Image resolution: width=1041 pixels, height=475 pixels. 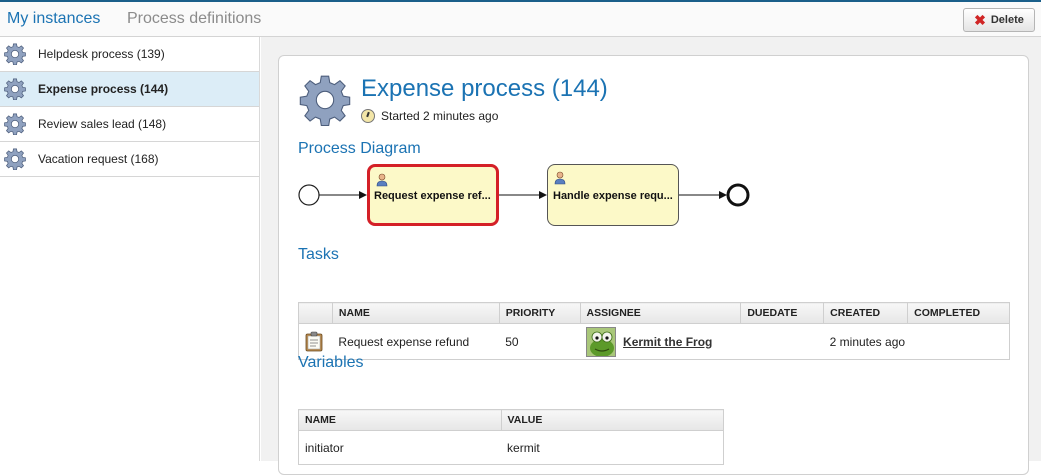 I want to click on delete-button: ✖ Delete, so click(x=999, y=20).